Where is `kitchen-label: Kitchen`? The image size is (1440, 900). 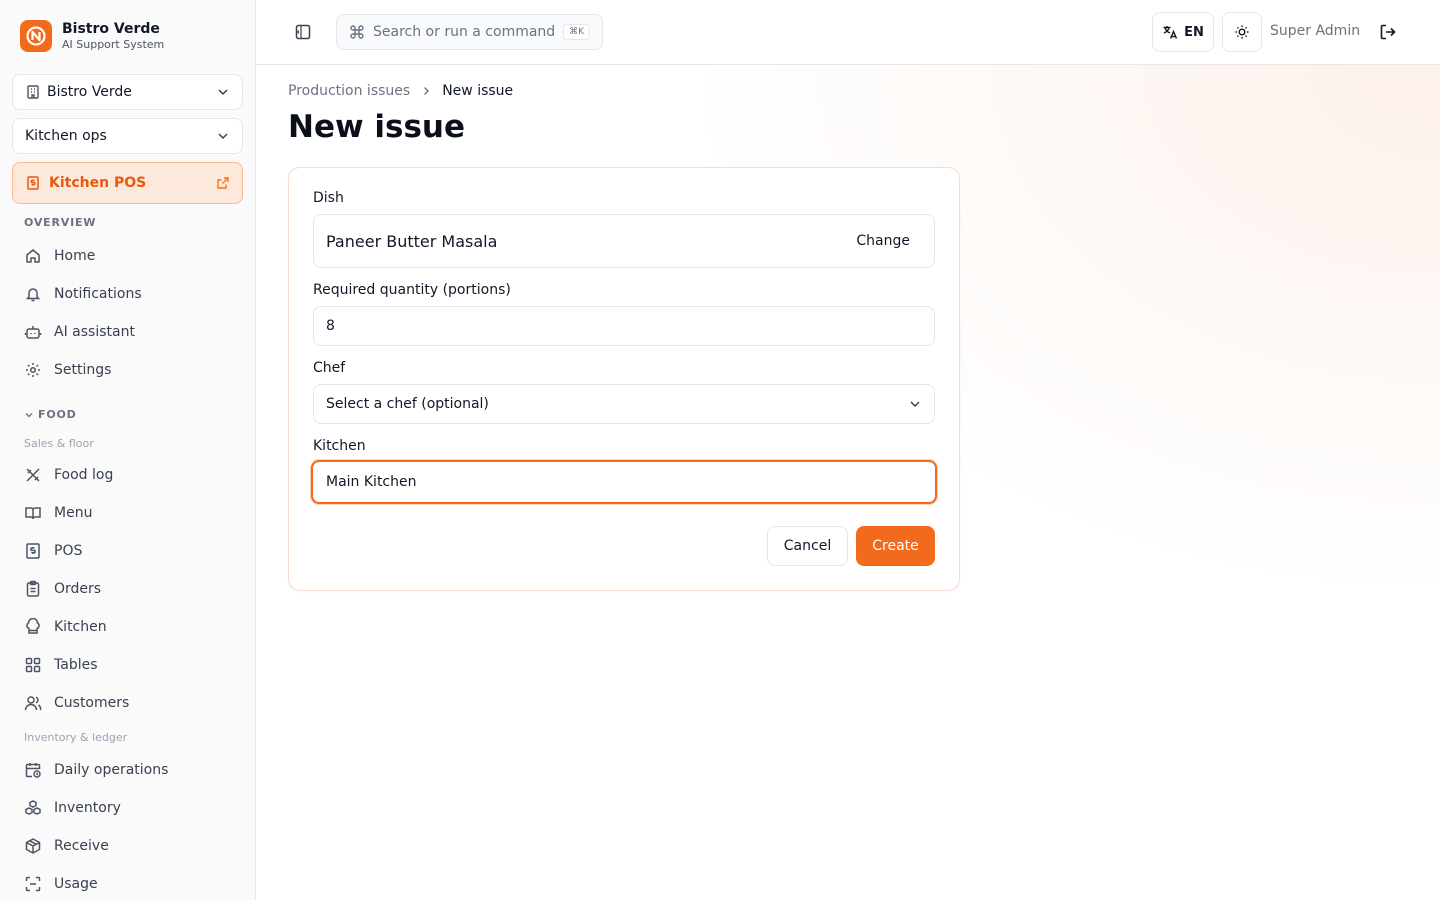 kitchen-label: Kitchen is located at coordinates (339, 446).